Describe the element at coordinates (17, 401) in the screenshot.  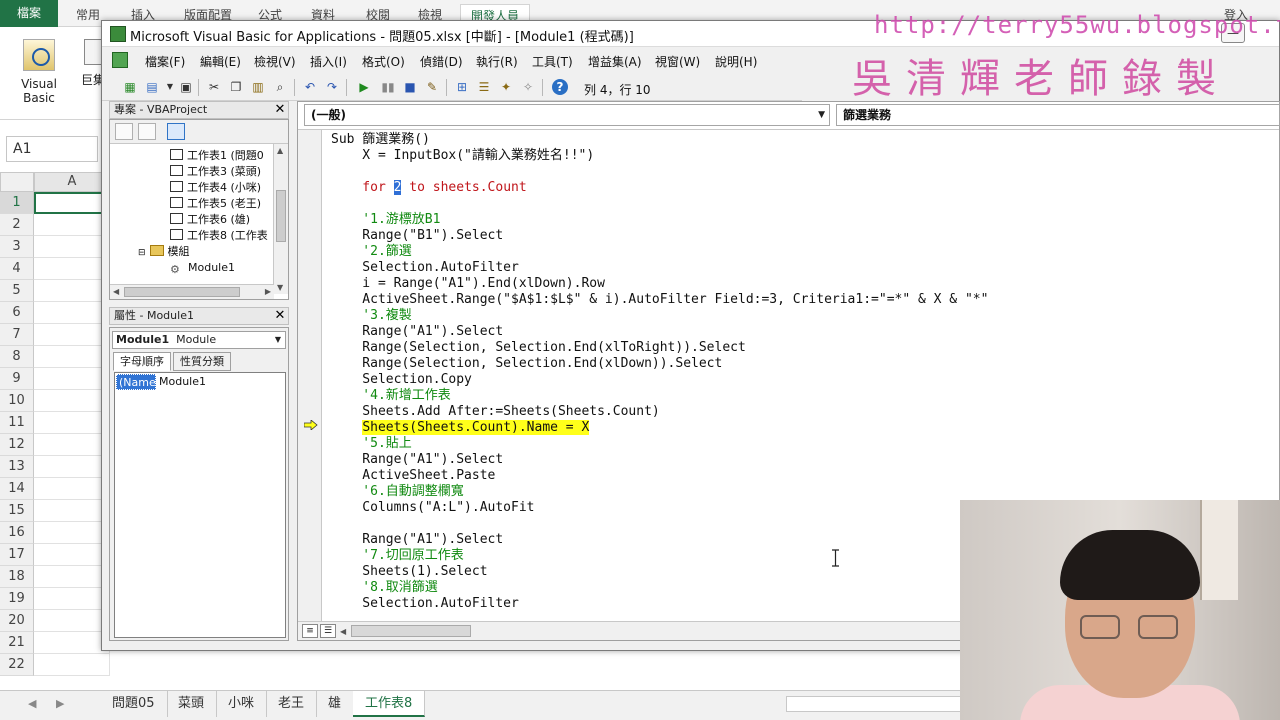
I see `row-header: 10` at that location.